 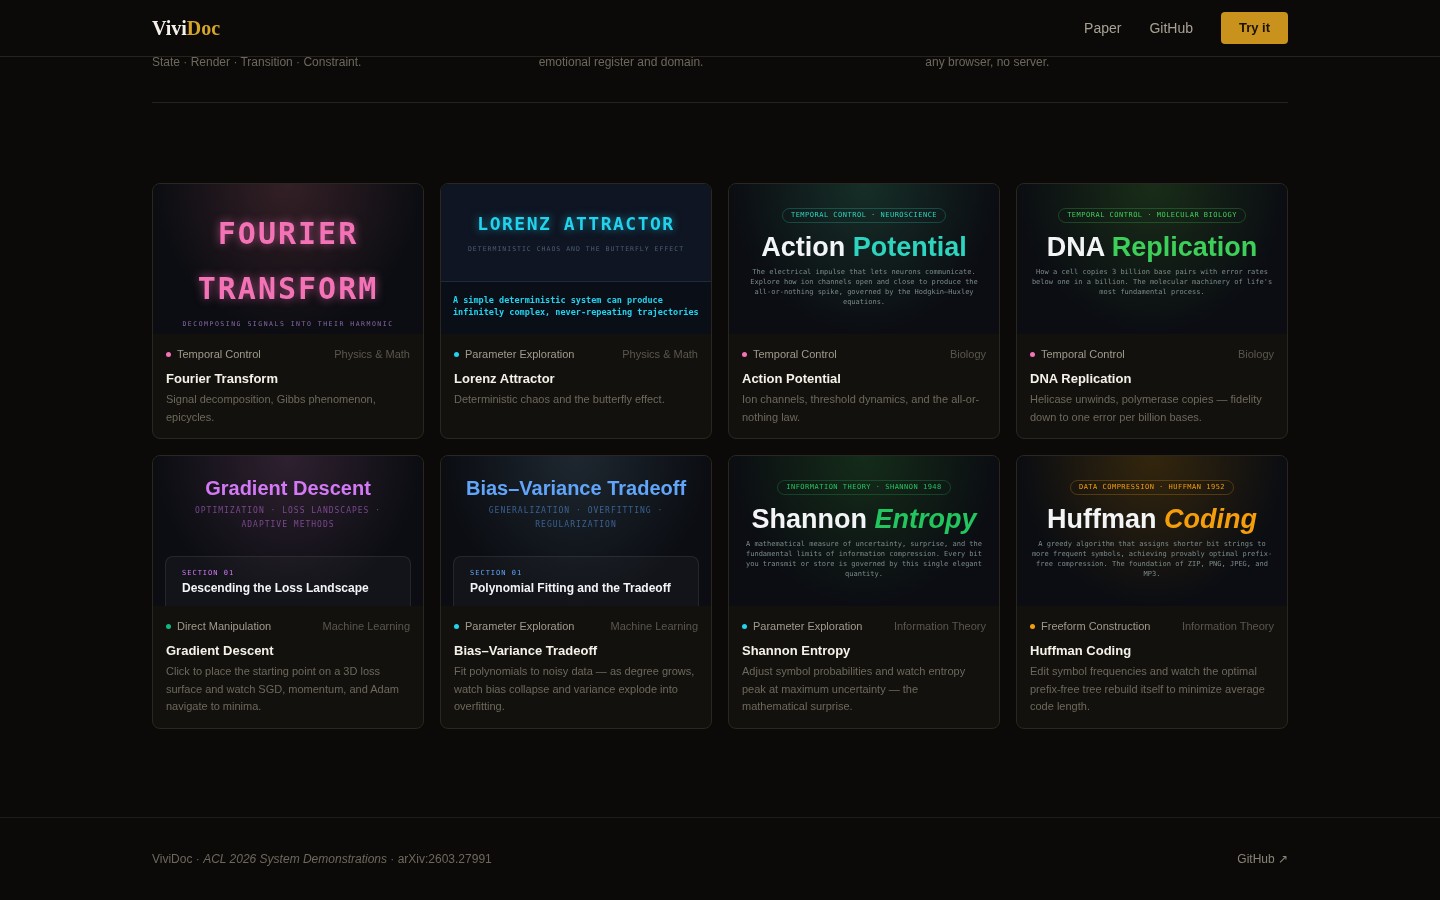 What do you see at coordinates (224, 626) in the screenshot?
I see `mode-label: Direct Manipulation` at bounding box center [224, 626].